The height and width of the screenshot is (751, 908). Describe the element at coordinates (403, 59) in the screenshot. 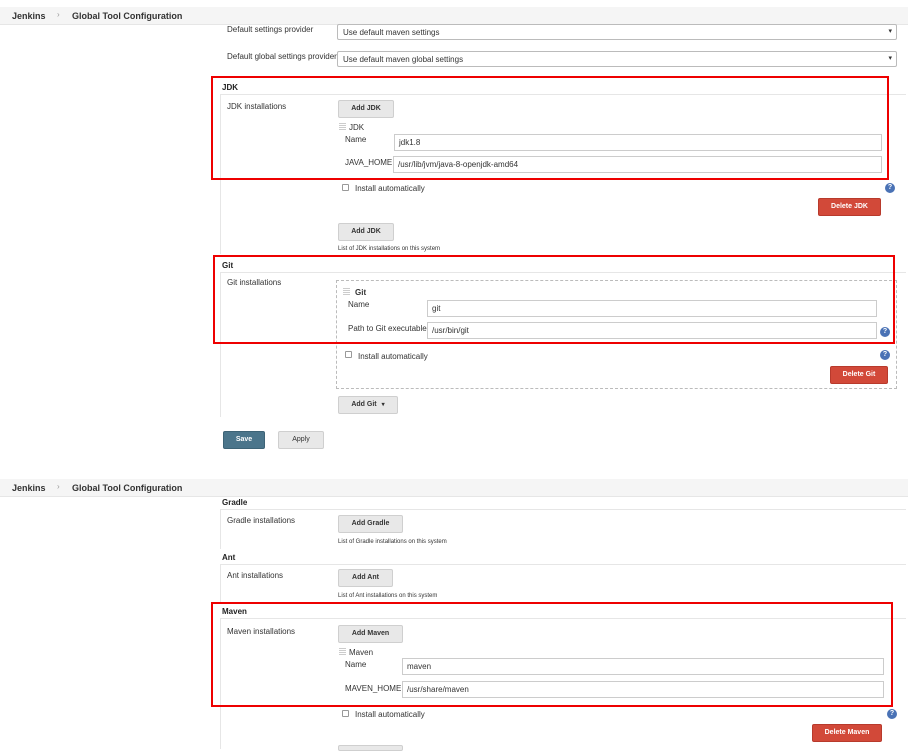

I see `default-global-settings-value: Use default maven global settings` at that location.